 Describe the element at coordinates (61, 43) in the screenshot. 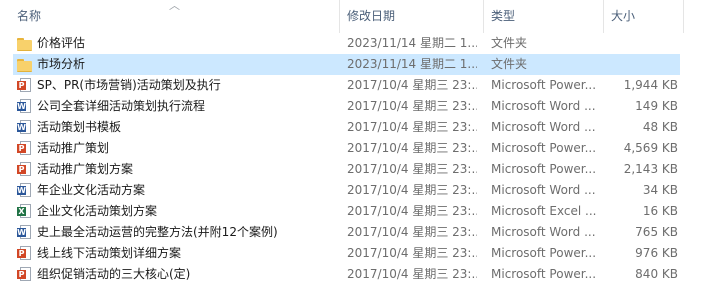

I see `file-name: 价格评估` at that location.